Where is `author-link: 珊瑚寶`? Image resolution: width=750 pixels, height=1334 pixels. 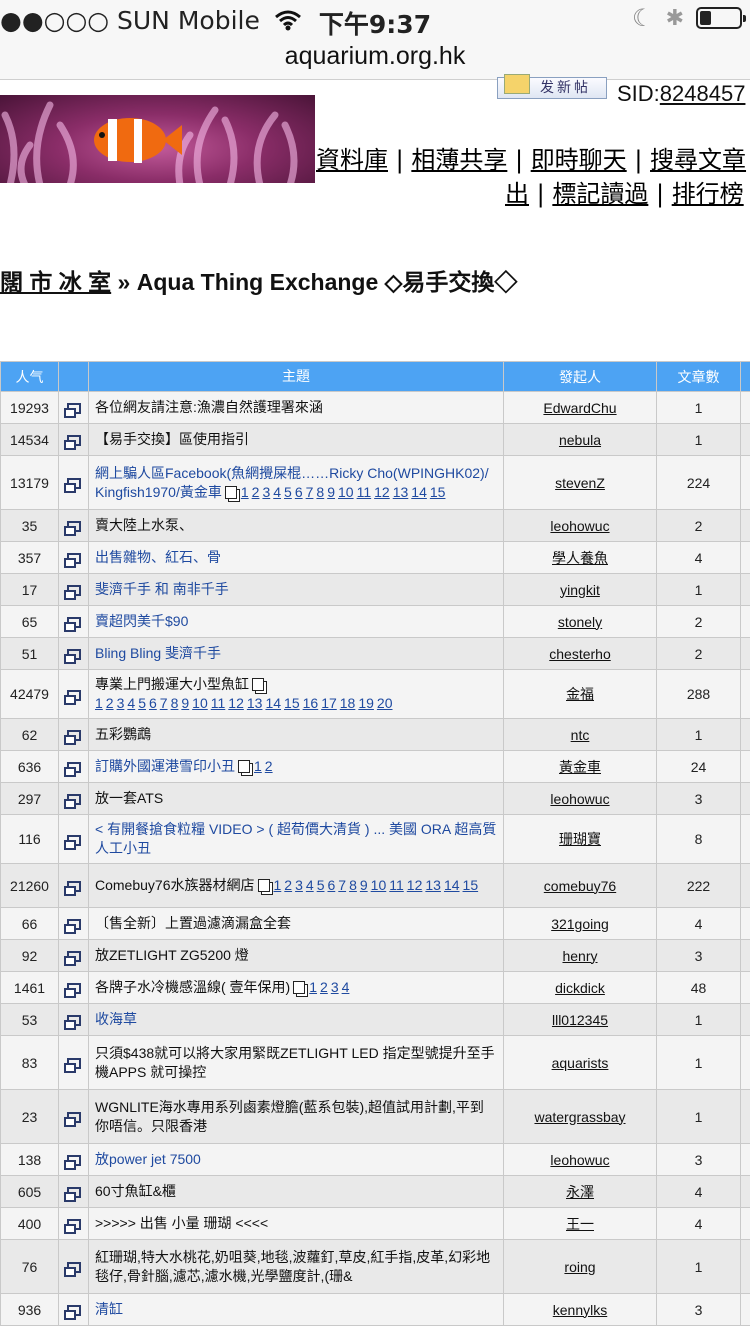 author-link: 珊瑚寶 is located at coordinates (580, 839).